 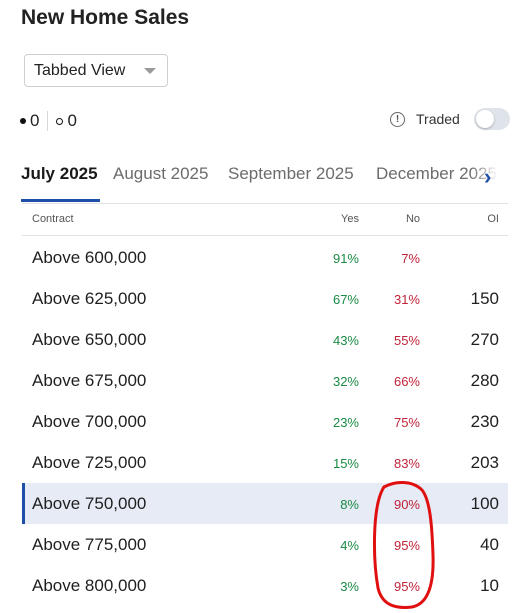 What do you see at coordinates (349, 586) in the screenshot?
I see `yes-price: 3%` at bounding box center [349, 586].